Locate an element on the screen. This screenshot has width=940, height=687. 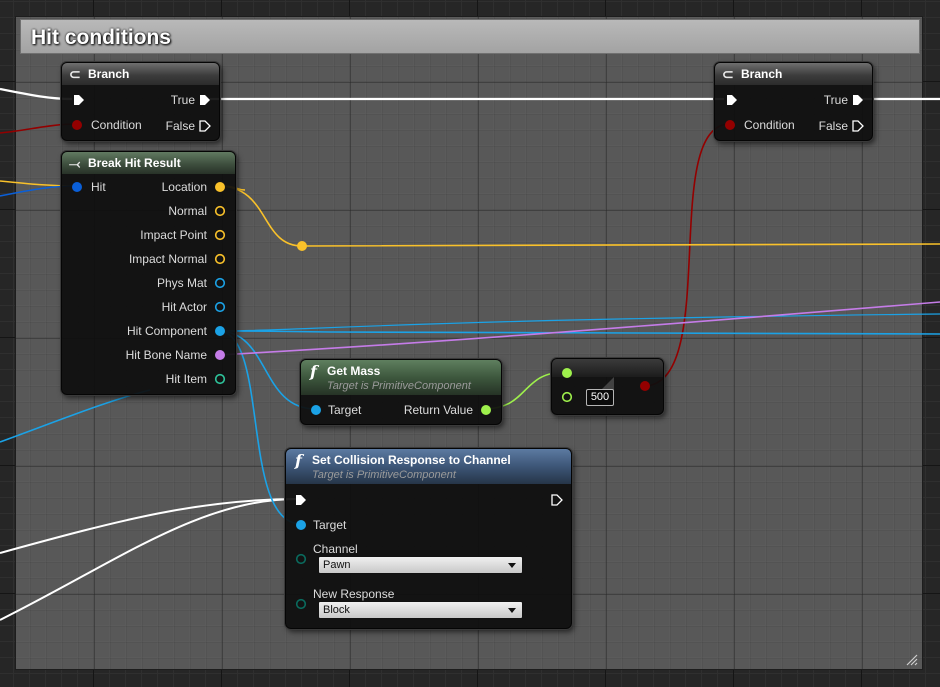
hit-label: Hit is located at coordinates (98, 187).